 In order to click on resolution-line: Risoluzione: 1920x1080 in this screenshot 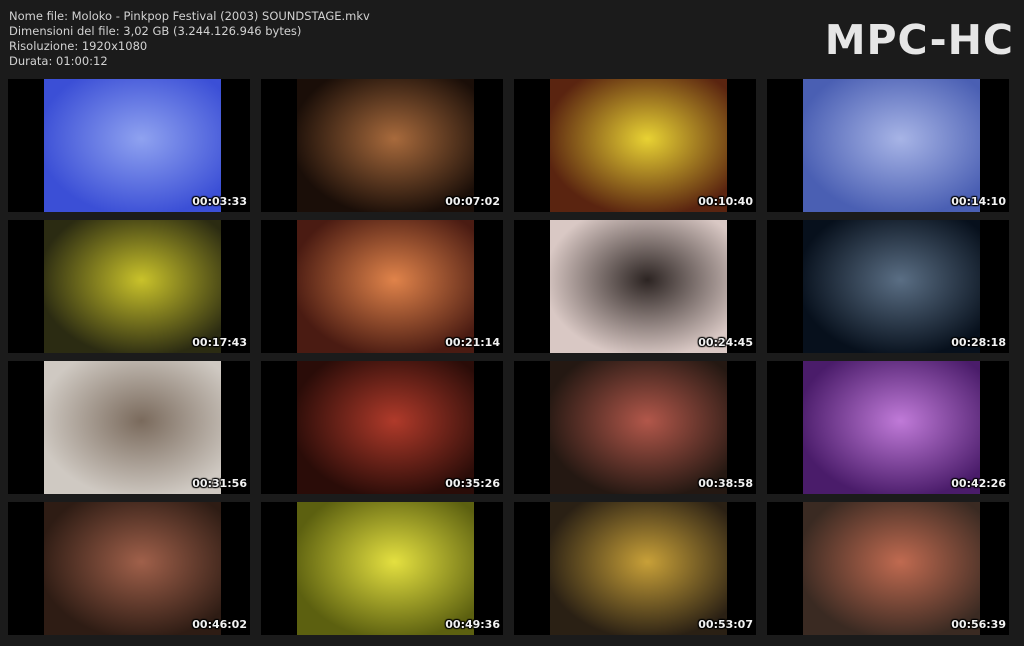, I will do `click(78, 46)`.